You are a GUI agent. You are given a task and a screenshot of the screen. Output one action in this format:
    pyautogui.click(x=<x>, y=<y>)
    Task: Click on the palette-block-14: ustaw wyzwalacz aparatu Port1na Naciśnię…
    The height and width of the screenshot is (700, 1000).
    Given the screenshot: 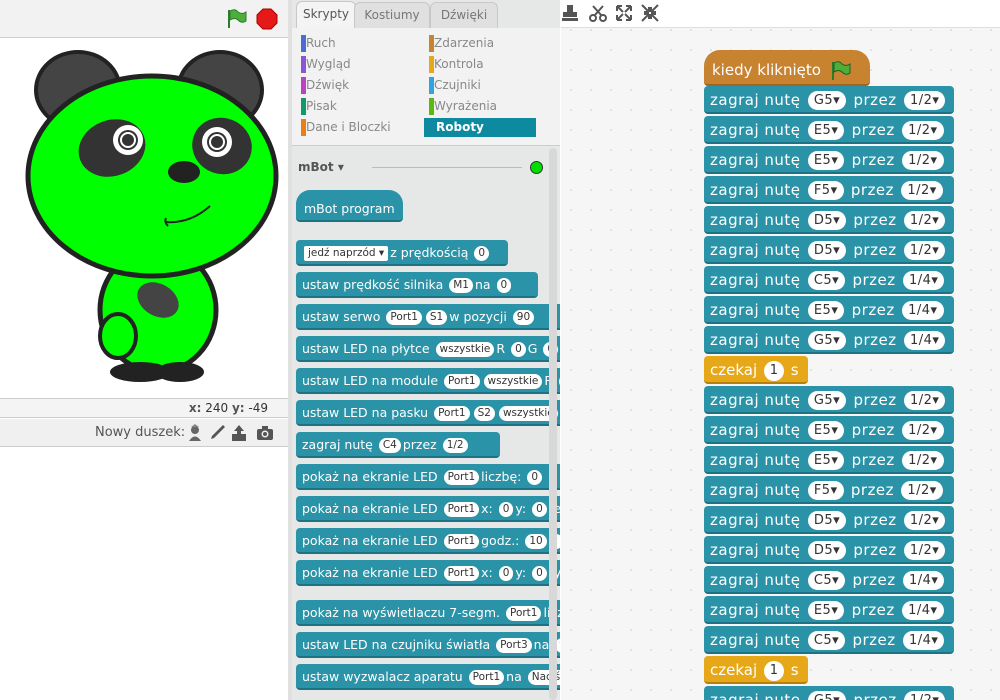 What is the action you would take?
    pyautogui.click(x=428, y=677)
    